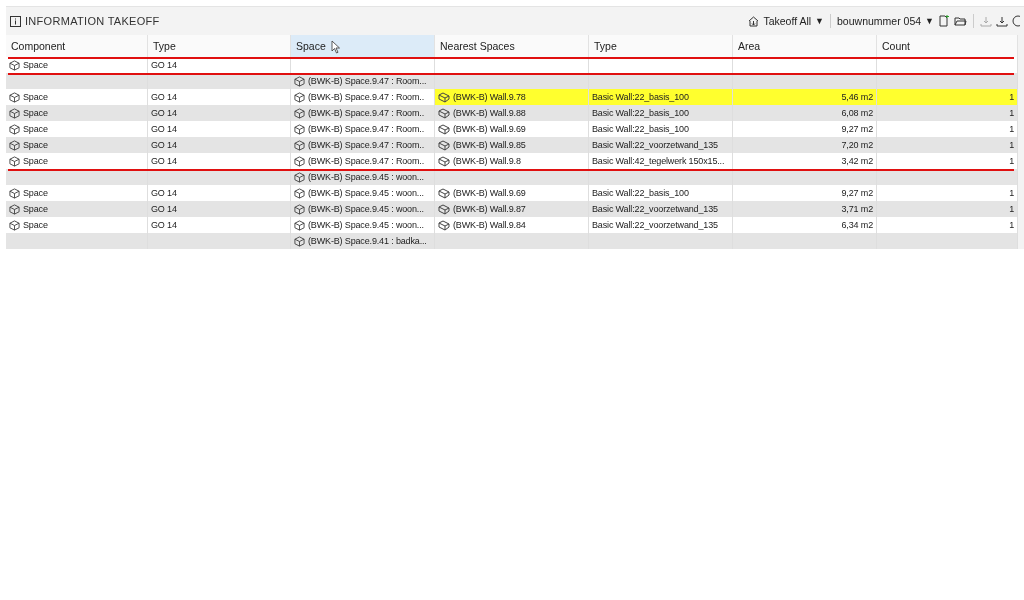  What do you see at coordinates (661, 97) in the screenshot?
I see `table-cell: Basic Wall:22_basis_100` at bounding box center [661, 97].